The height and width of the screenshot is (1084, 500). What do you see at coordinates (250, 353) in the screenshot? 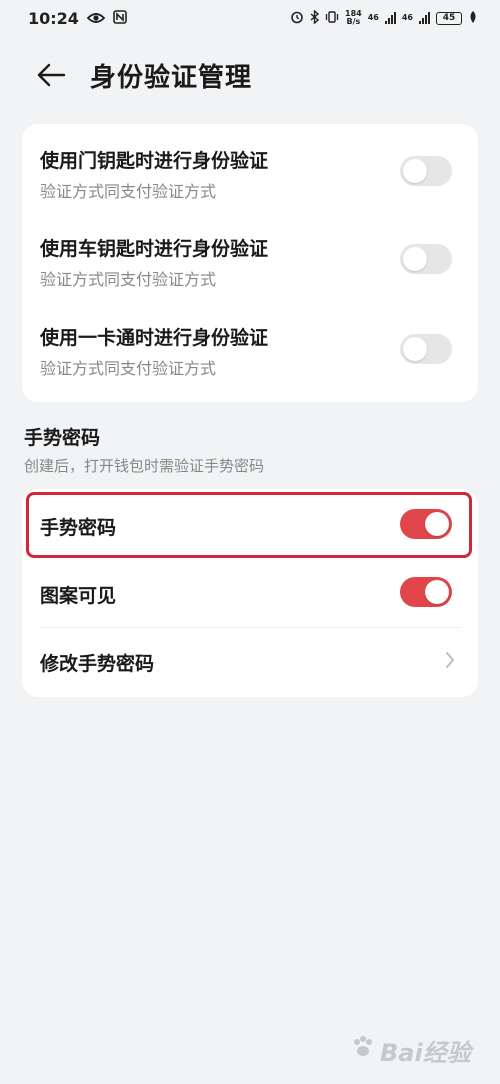
I see `auth-item-transit-card: 使用一卡通时进行身份验证 验证方式同支付验证方式` at bounding box center [250, 353].